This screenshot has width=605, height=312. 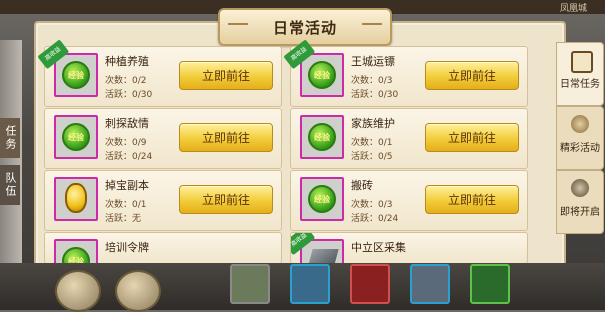 What do you see at coordinates (163, 248) in the screenshot?
I see `activity-card: 经验 培训令牌` at bounding box center [163, 248].